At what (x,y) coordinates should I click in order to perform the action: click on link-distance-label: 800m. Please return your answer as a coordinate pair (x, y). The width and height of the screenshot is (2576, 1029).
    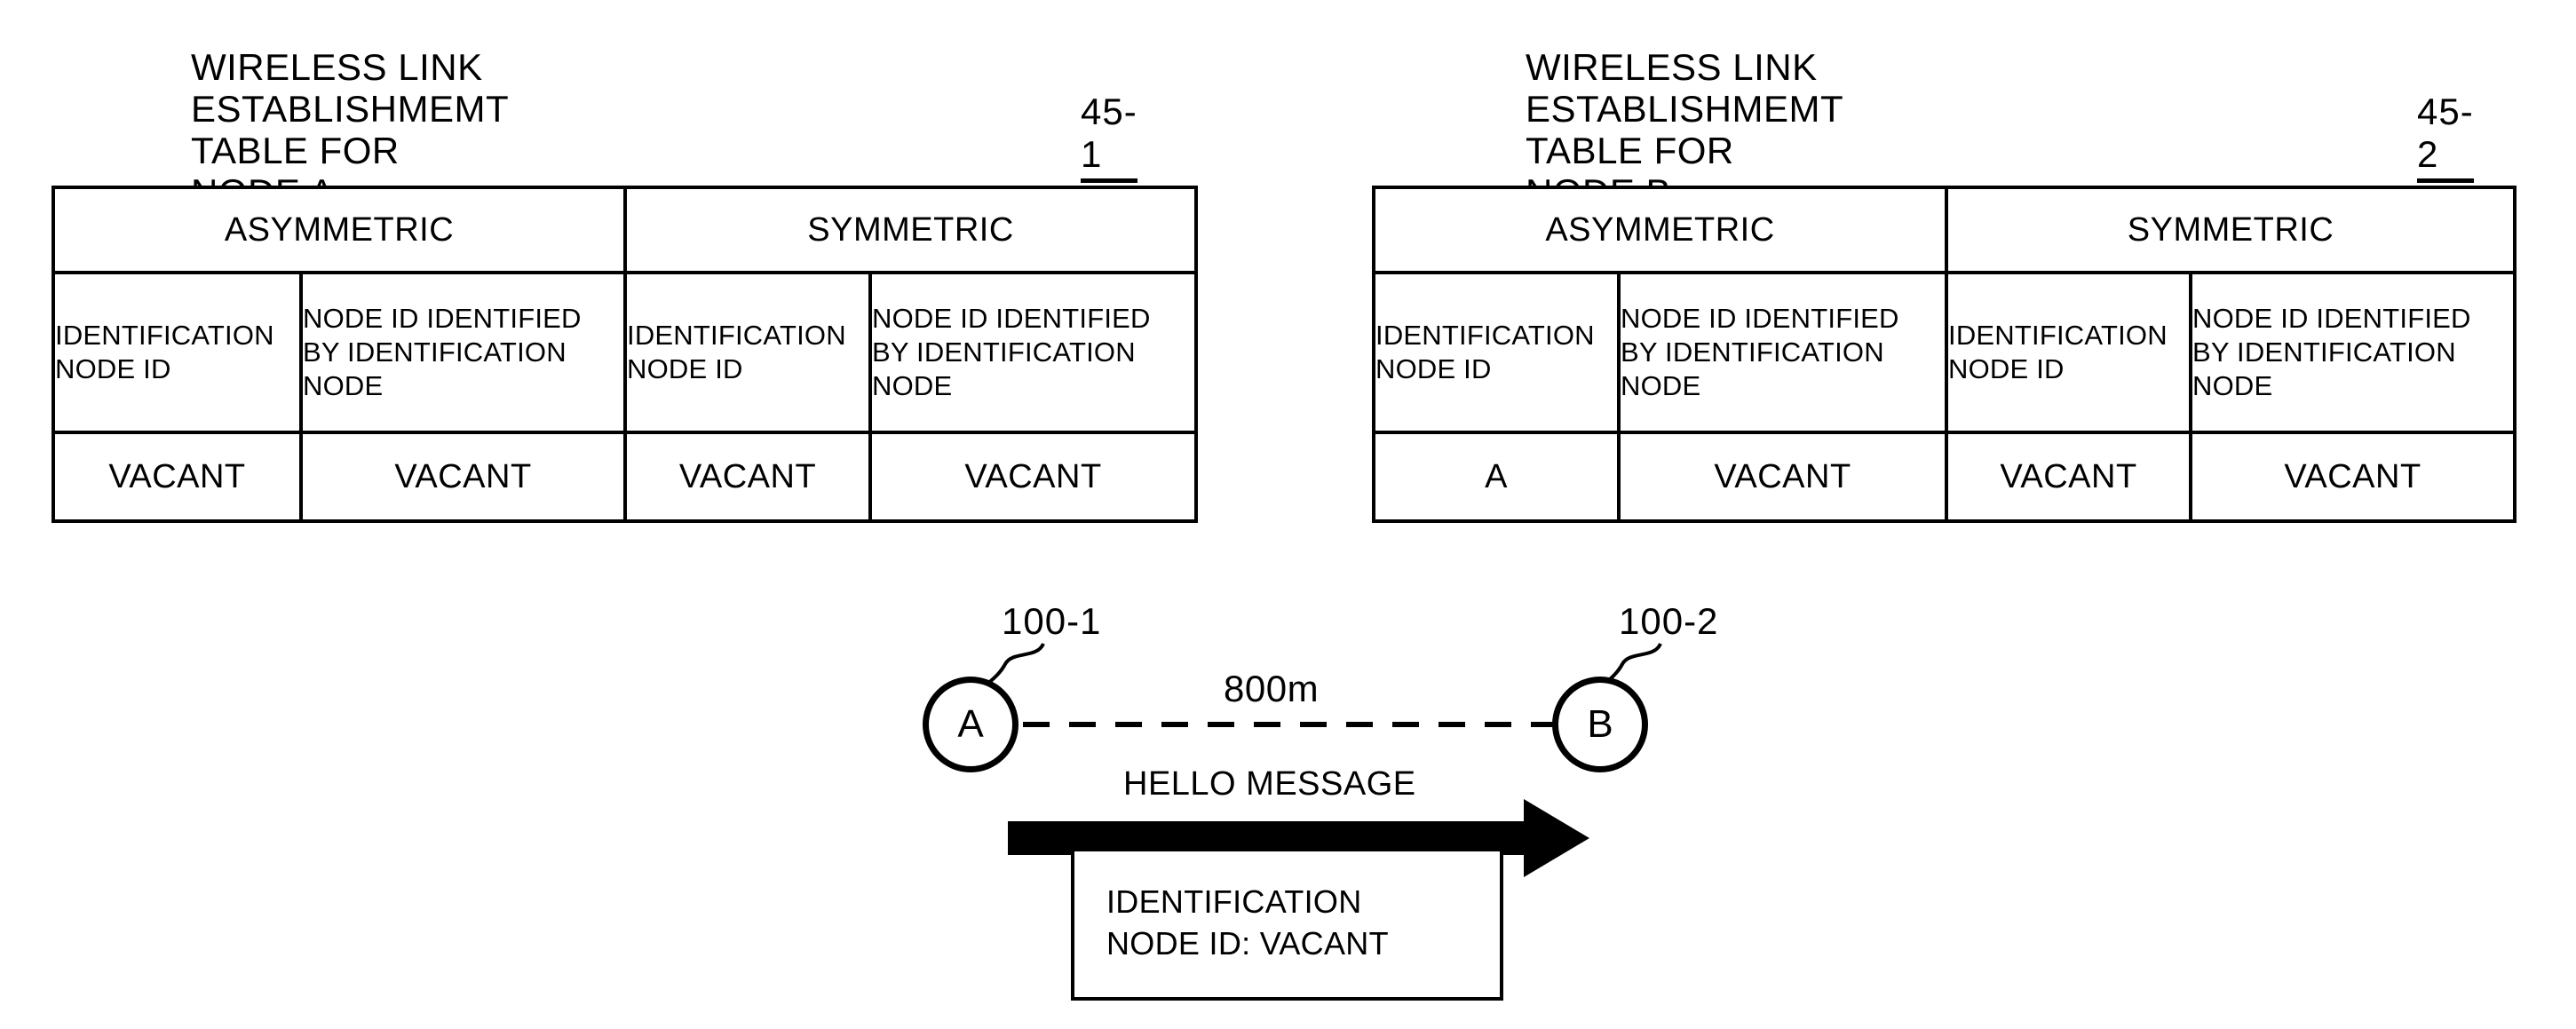
    Looking at the image, I should click on (1272, 688).